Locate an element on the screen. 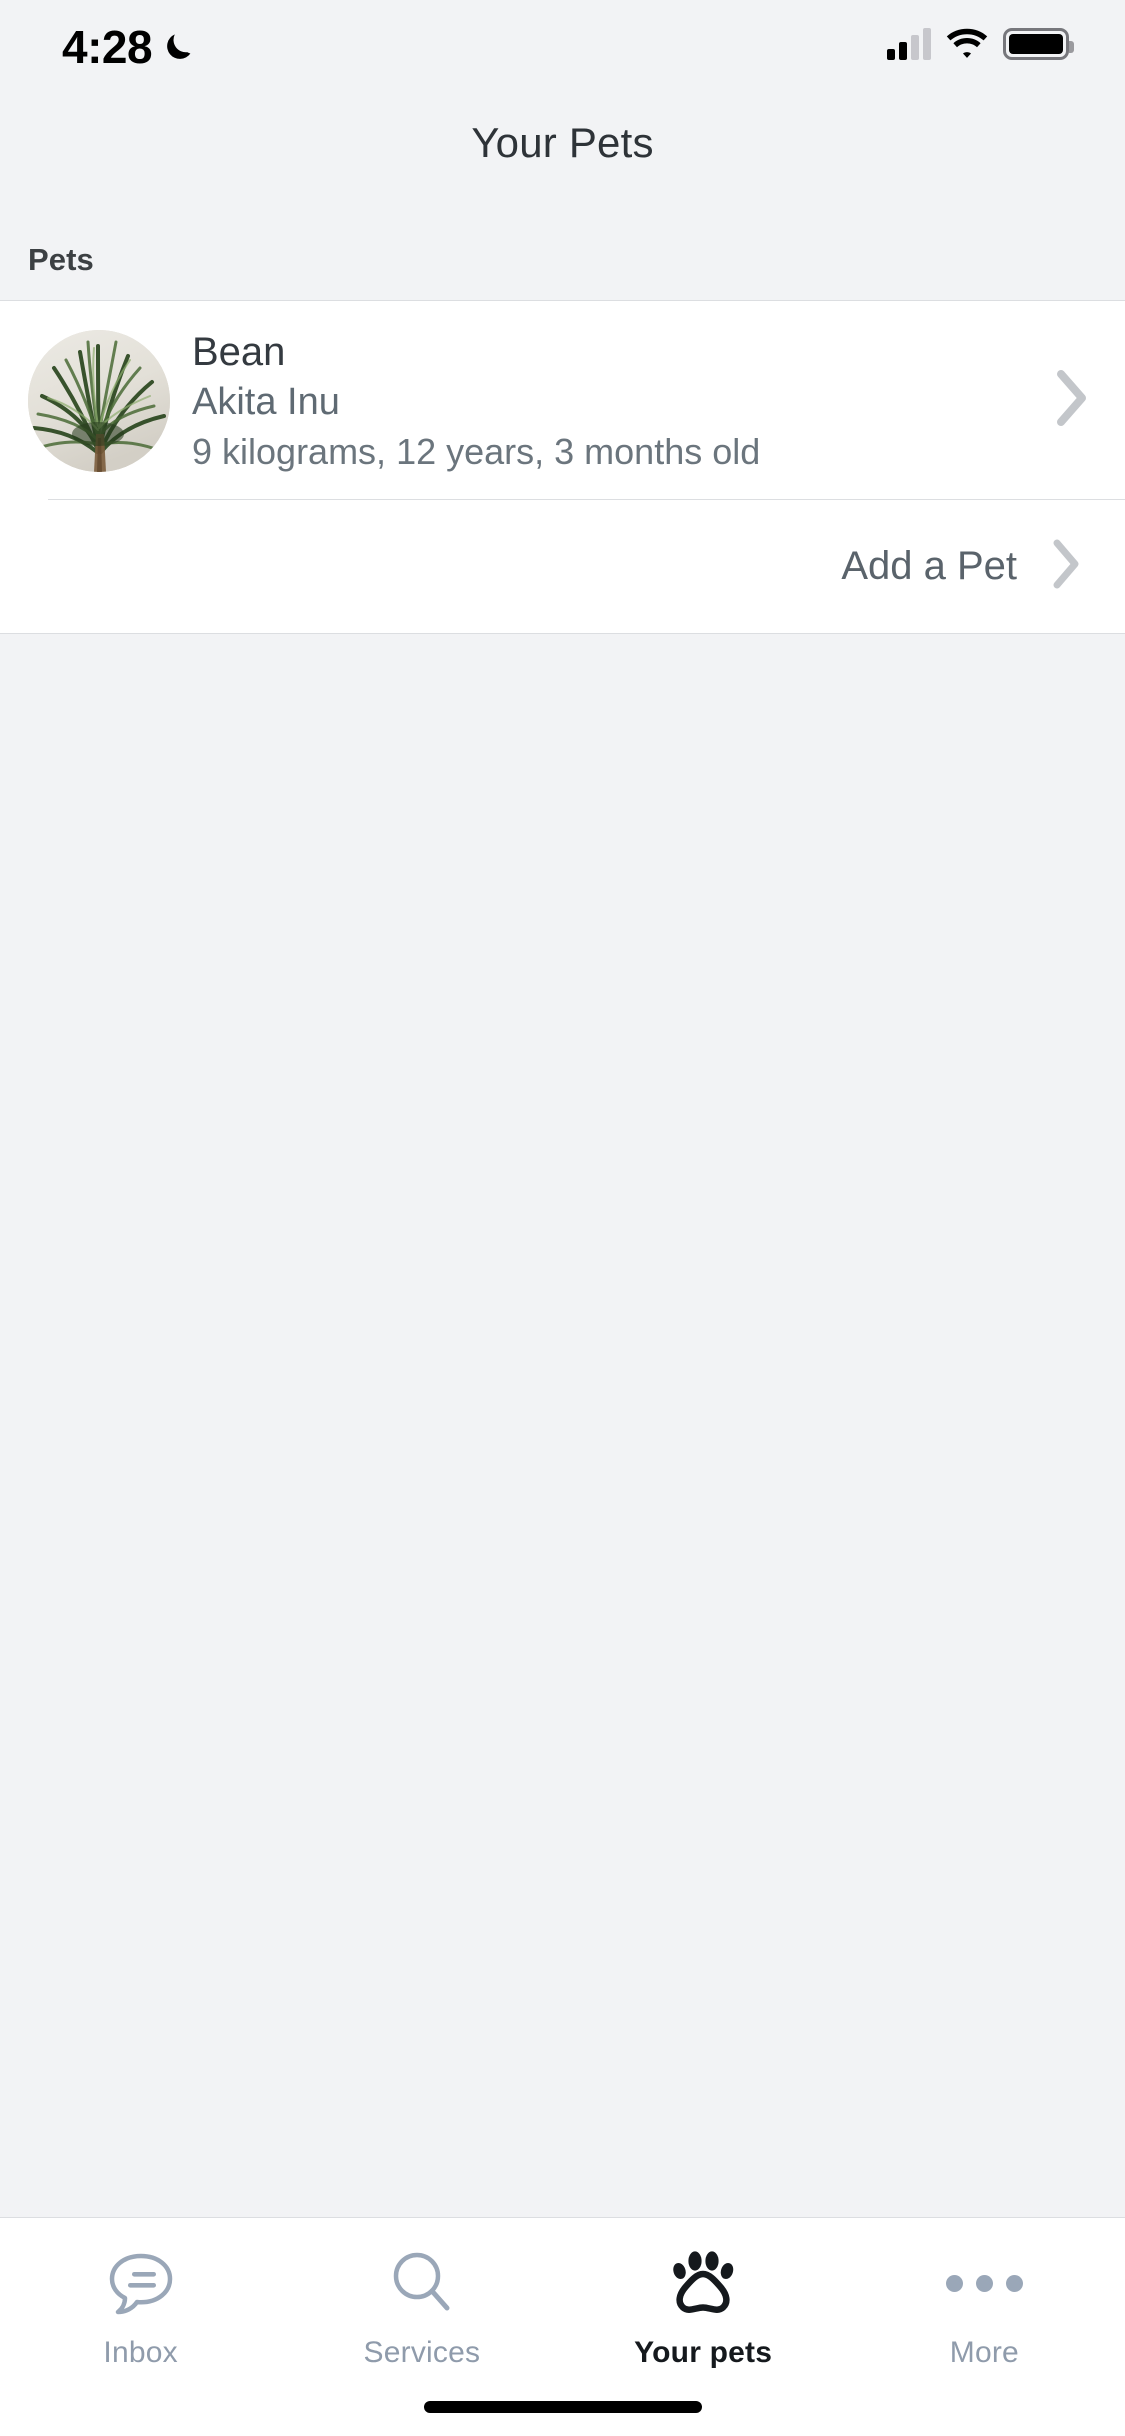  cellular-signal-icon is located at coordinates (909, 44).